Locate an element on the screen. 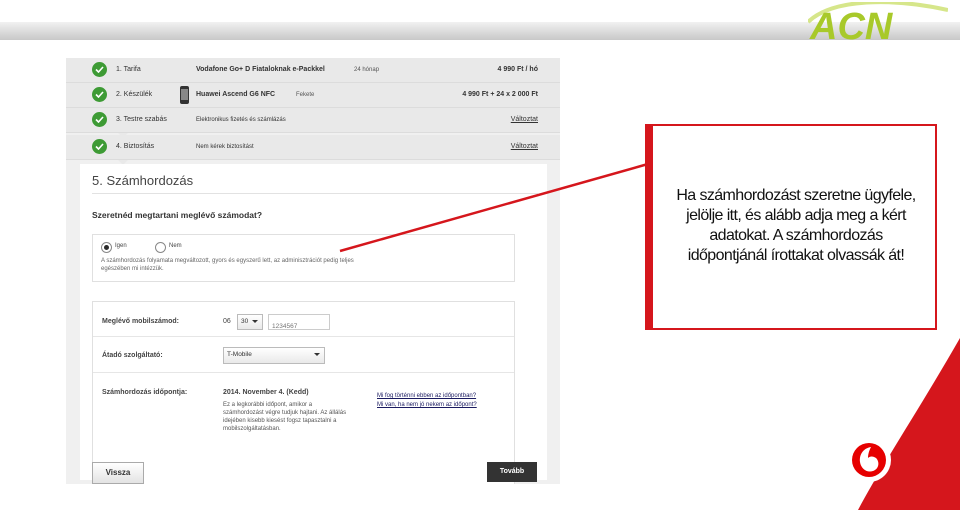 Image resolution: width=960 pixels, height=510 pixels. callout-line: jelölje itt, és alább adja meg a kért is located at coordinates (796, 215).